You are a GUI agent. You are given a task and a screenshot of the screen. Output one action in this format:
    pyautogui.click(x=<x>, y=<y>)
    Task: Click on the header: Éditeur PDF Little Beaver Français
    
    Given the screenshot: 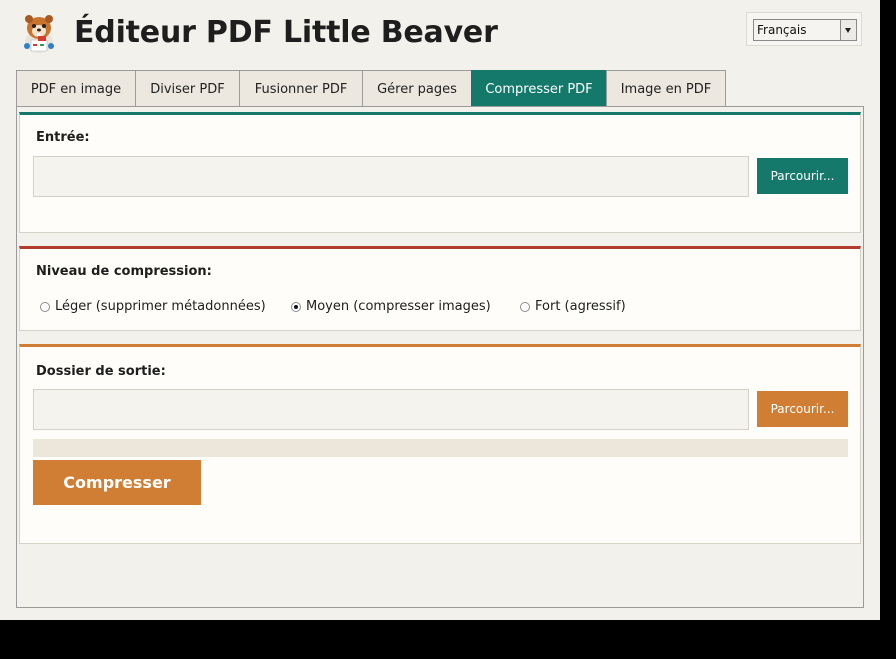 What is the action you would take?
    pyautogui.click(x=440, y=34)
    